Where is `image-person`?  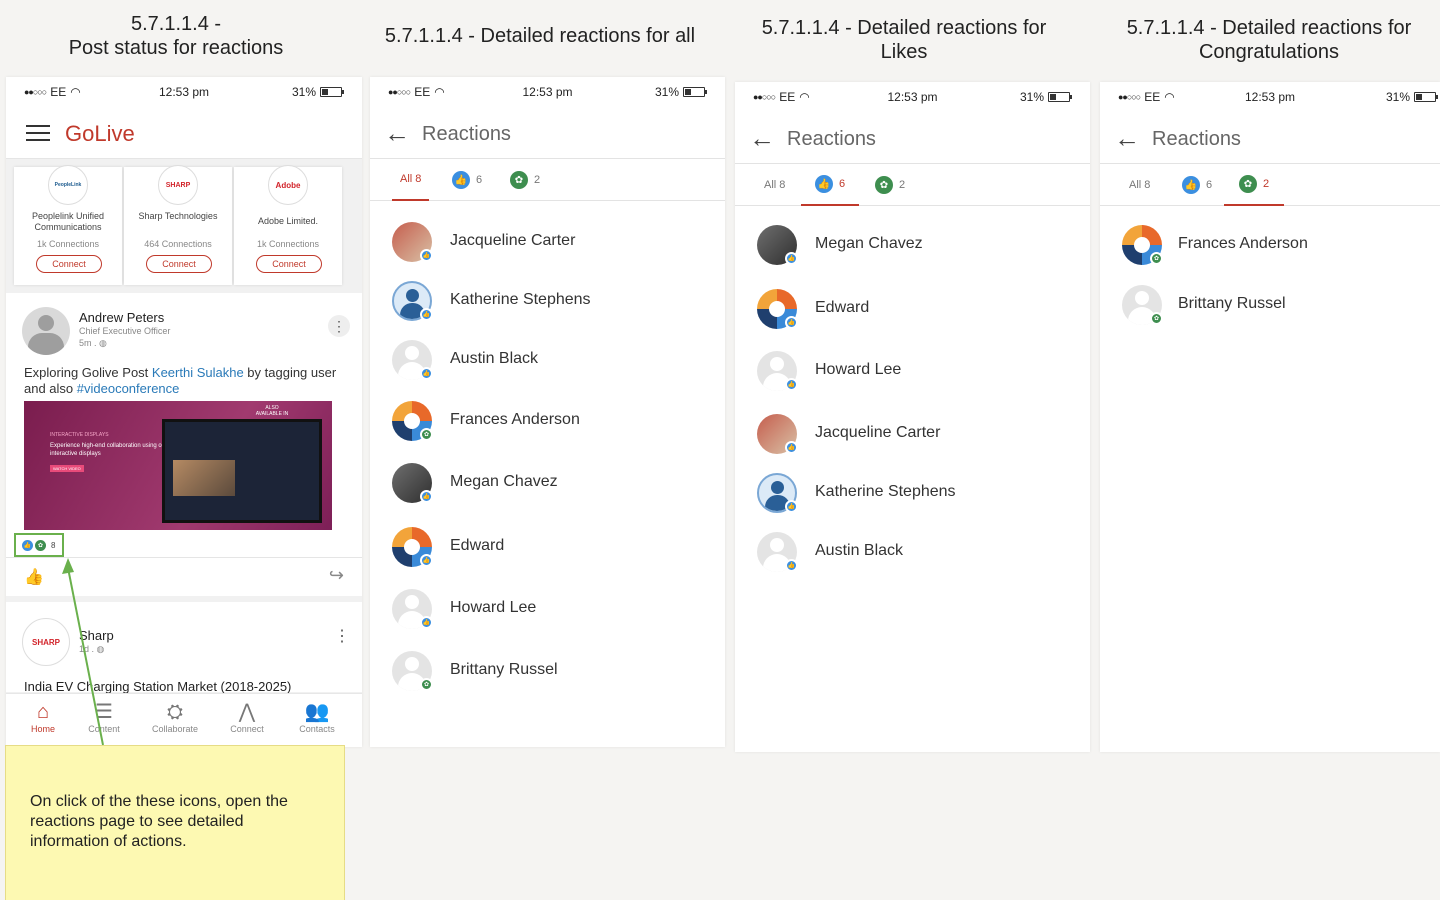 image-person is located at coordinates (204, 478).